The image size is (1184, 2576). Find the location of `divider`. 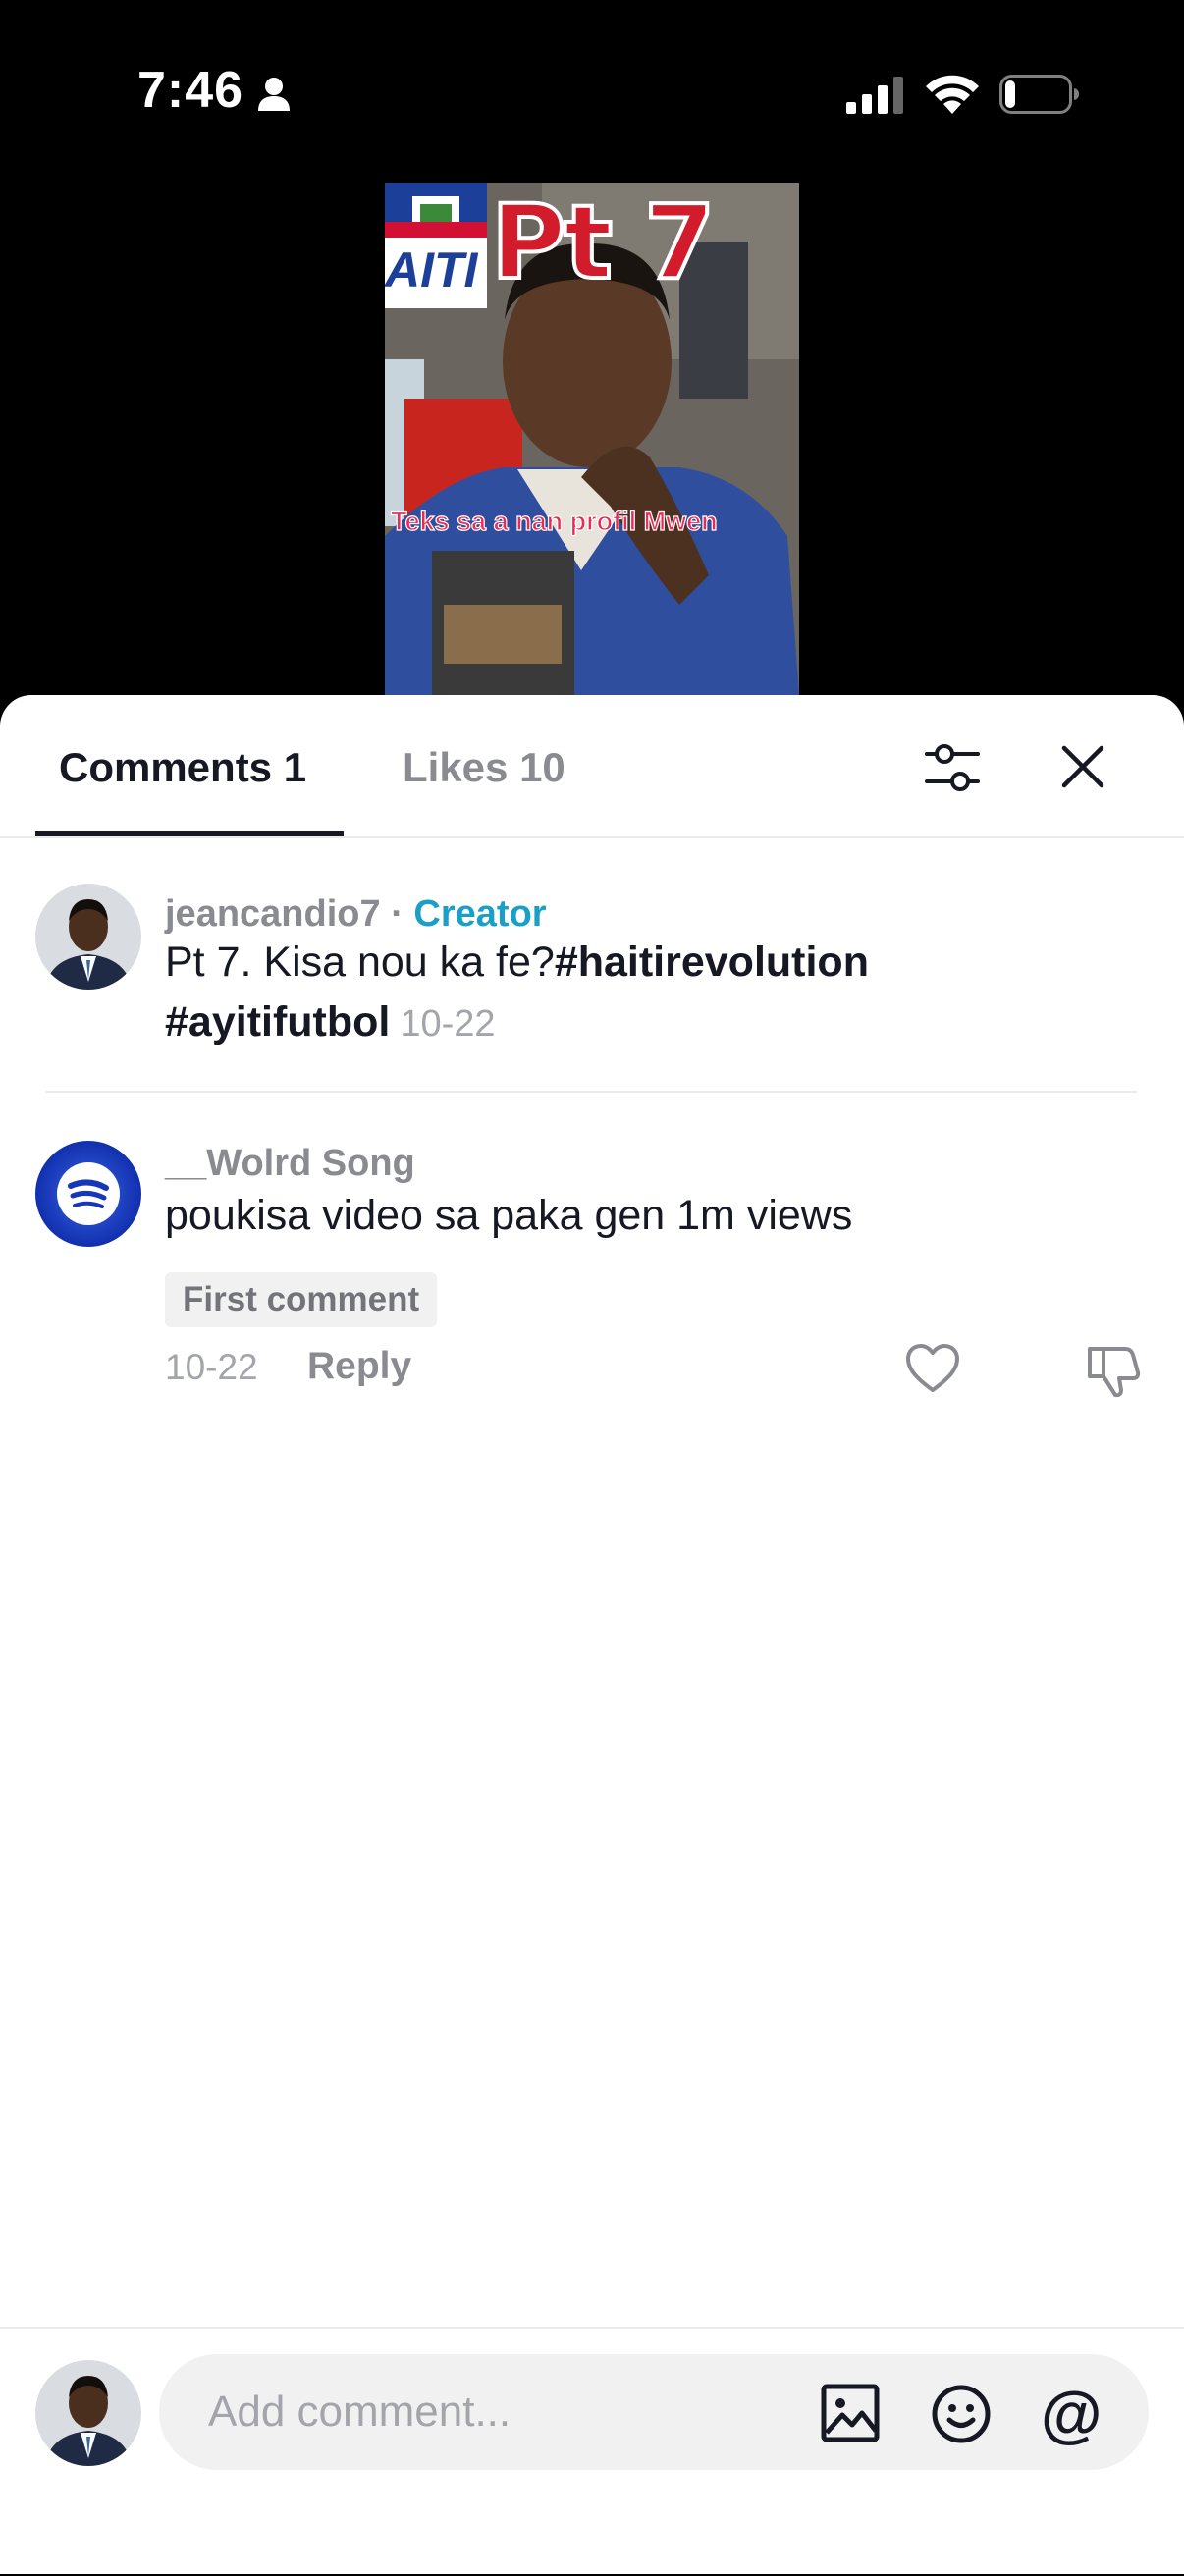

divider is located at coordinates (591, 1092).